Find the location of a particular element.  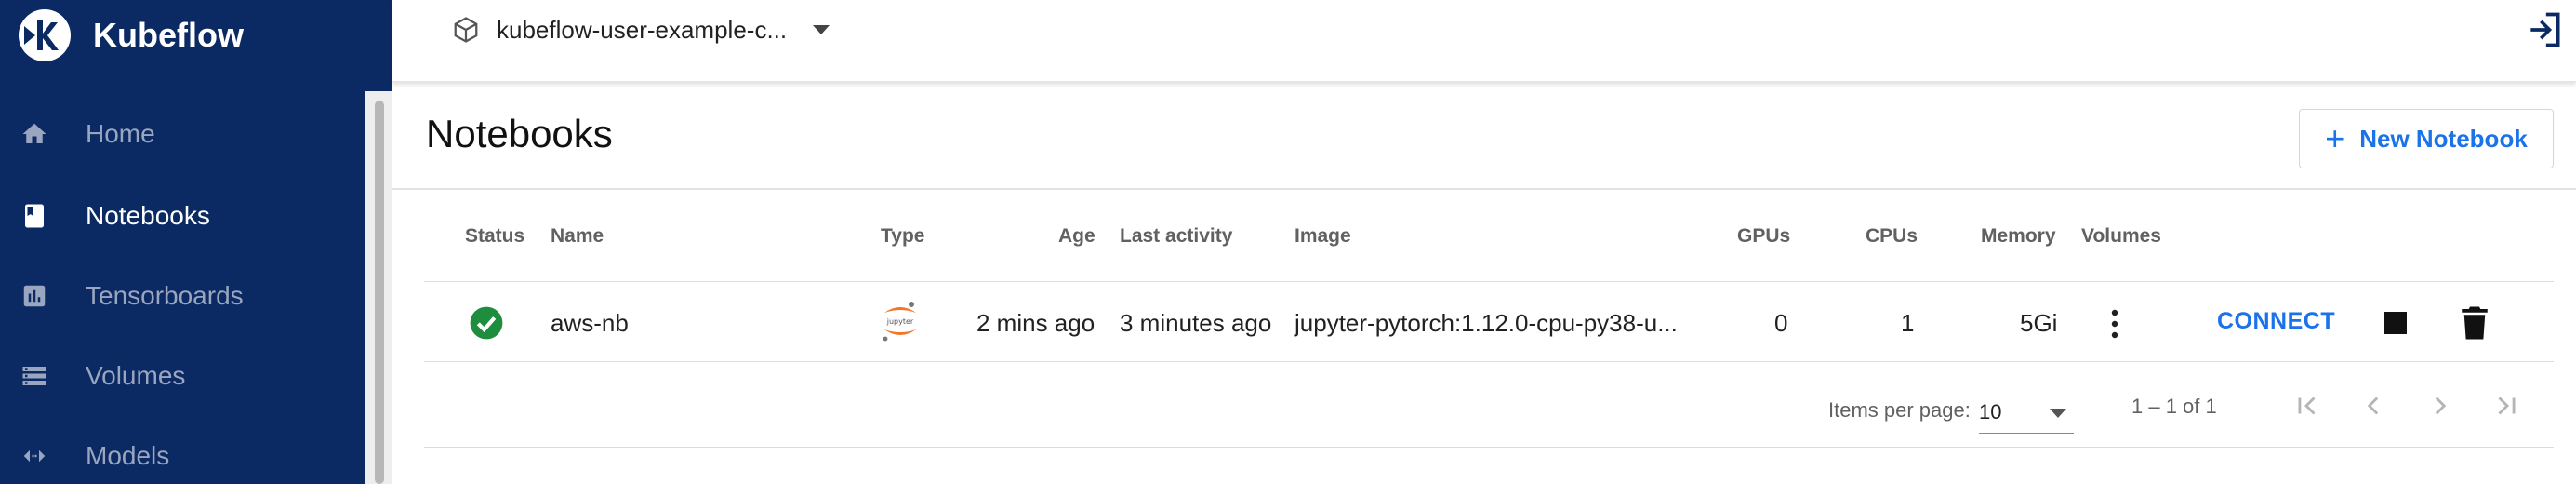

status-running-icon is located at coordinates (486, 323).